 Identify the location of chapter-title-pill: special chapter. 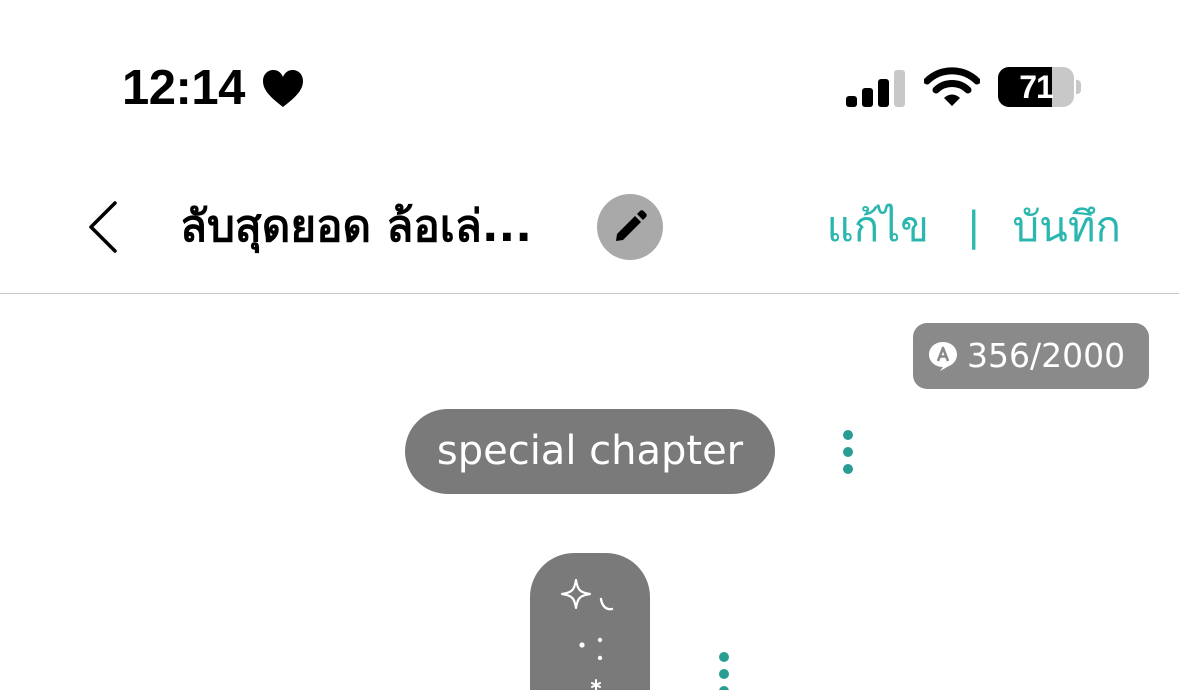
(590, 451).